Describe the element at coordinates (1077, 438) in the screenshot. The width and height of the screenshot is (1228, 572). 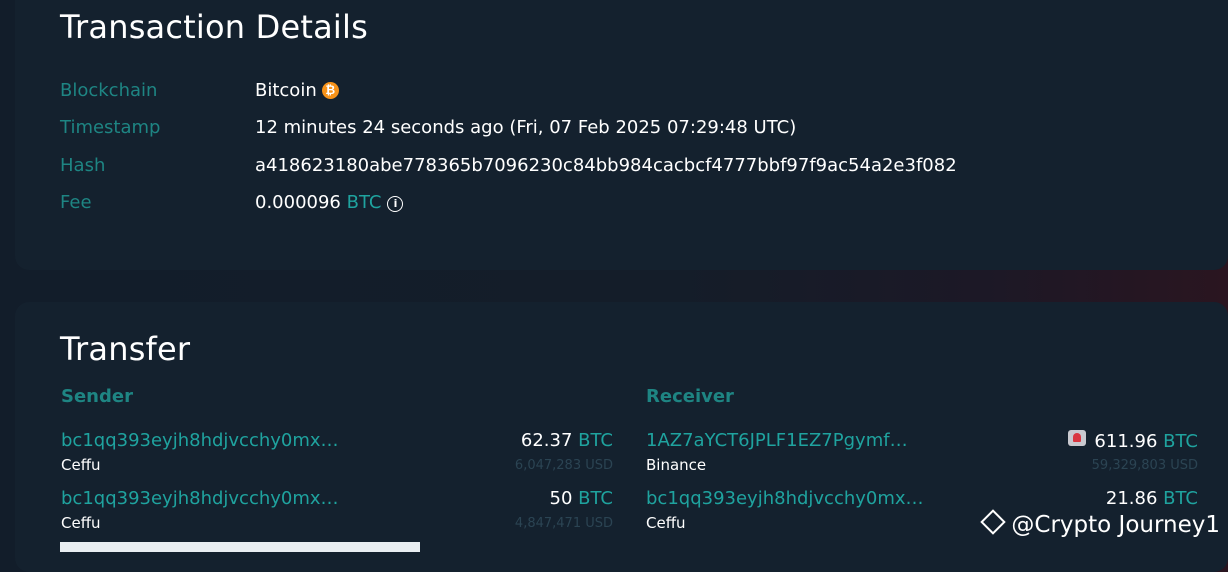
I see `alert-siren-icon` at that location.